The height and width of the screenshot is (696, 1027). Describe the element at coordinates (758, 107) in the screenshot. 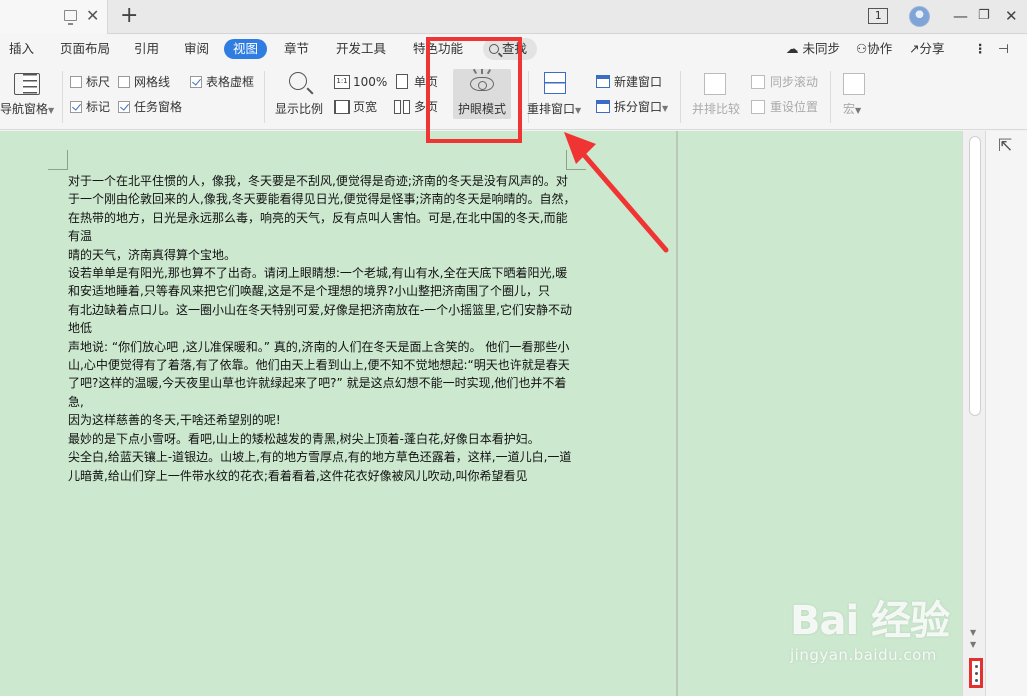

I see `reset-position-icon` at that location.